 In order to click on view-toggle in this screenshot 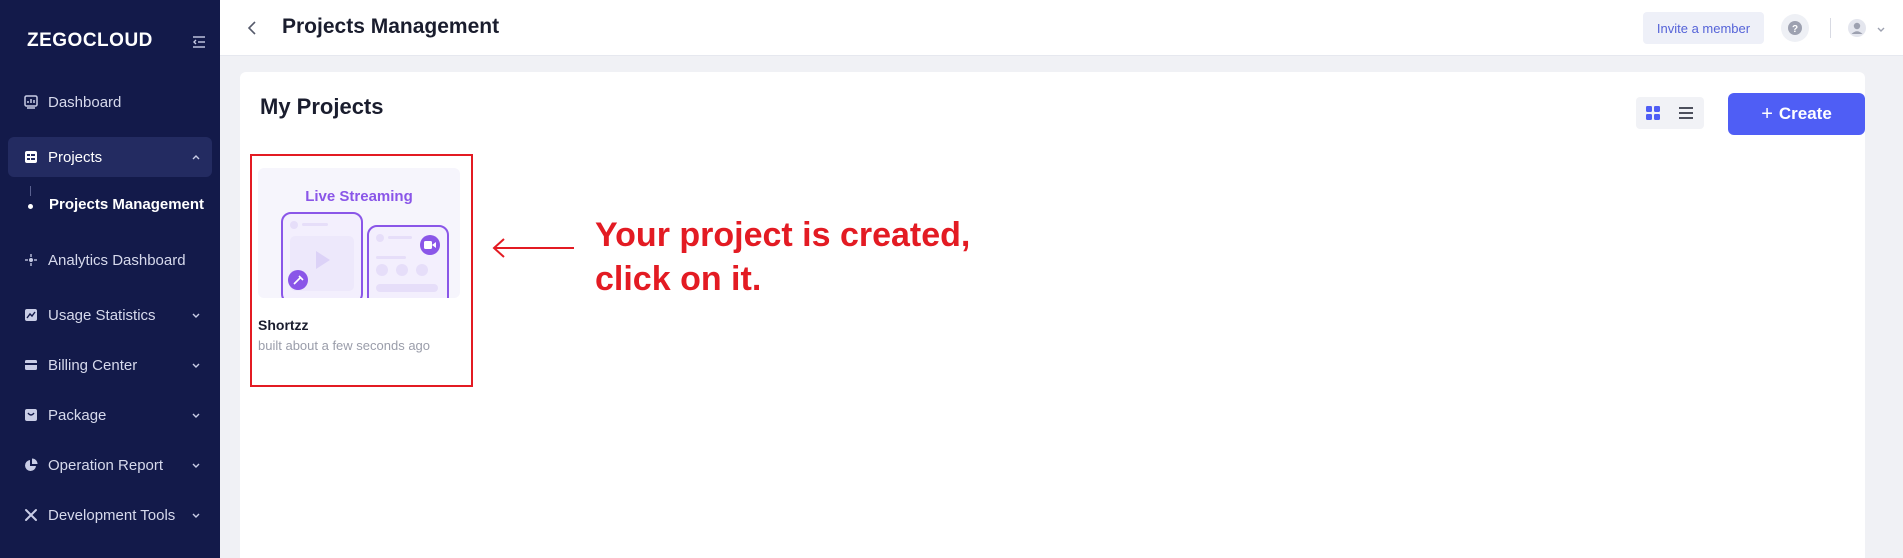, I will do `click(1670, 113)`.